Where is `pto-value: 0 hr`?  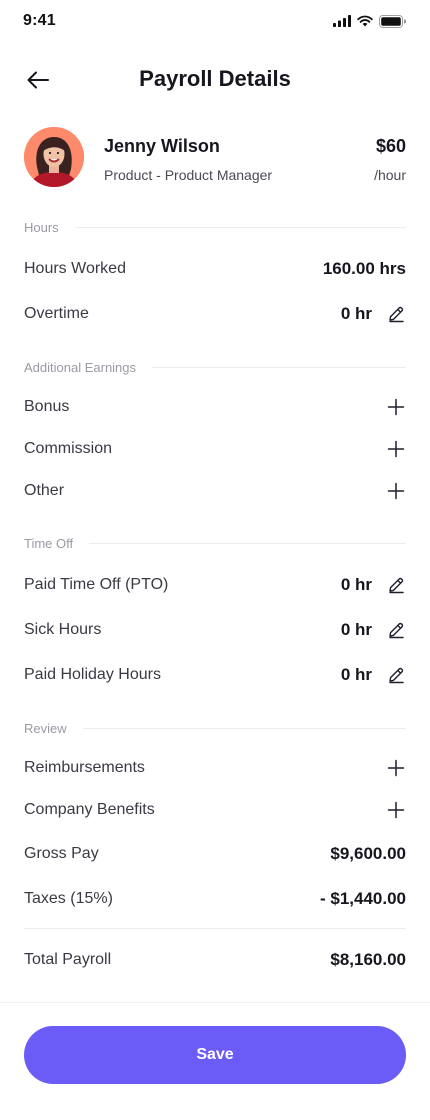 pto-value: 0 hr is located at coordinates (356, 584).